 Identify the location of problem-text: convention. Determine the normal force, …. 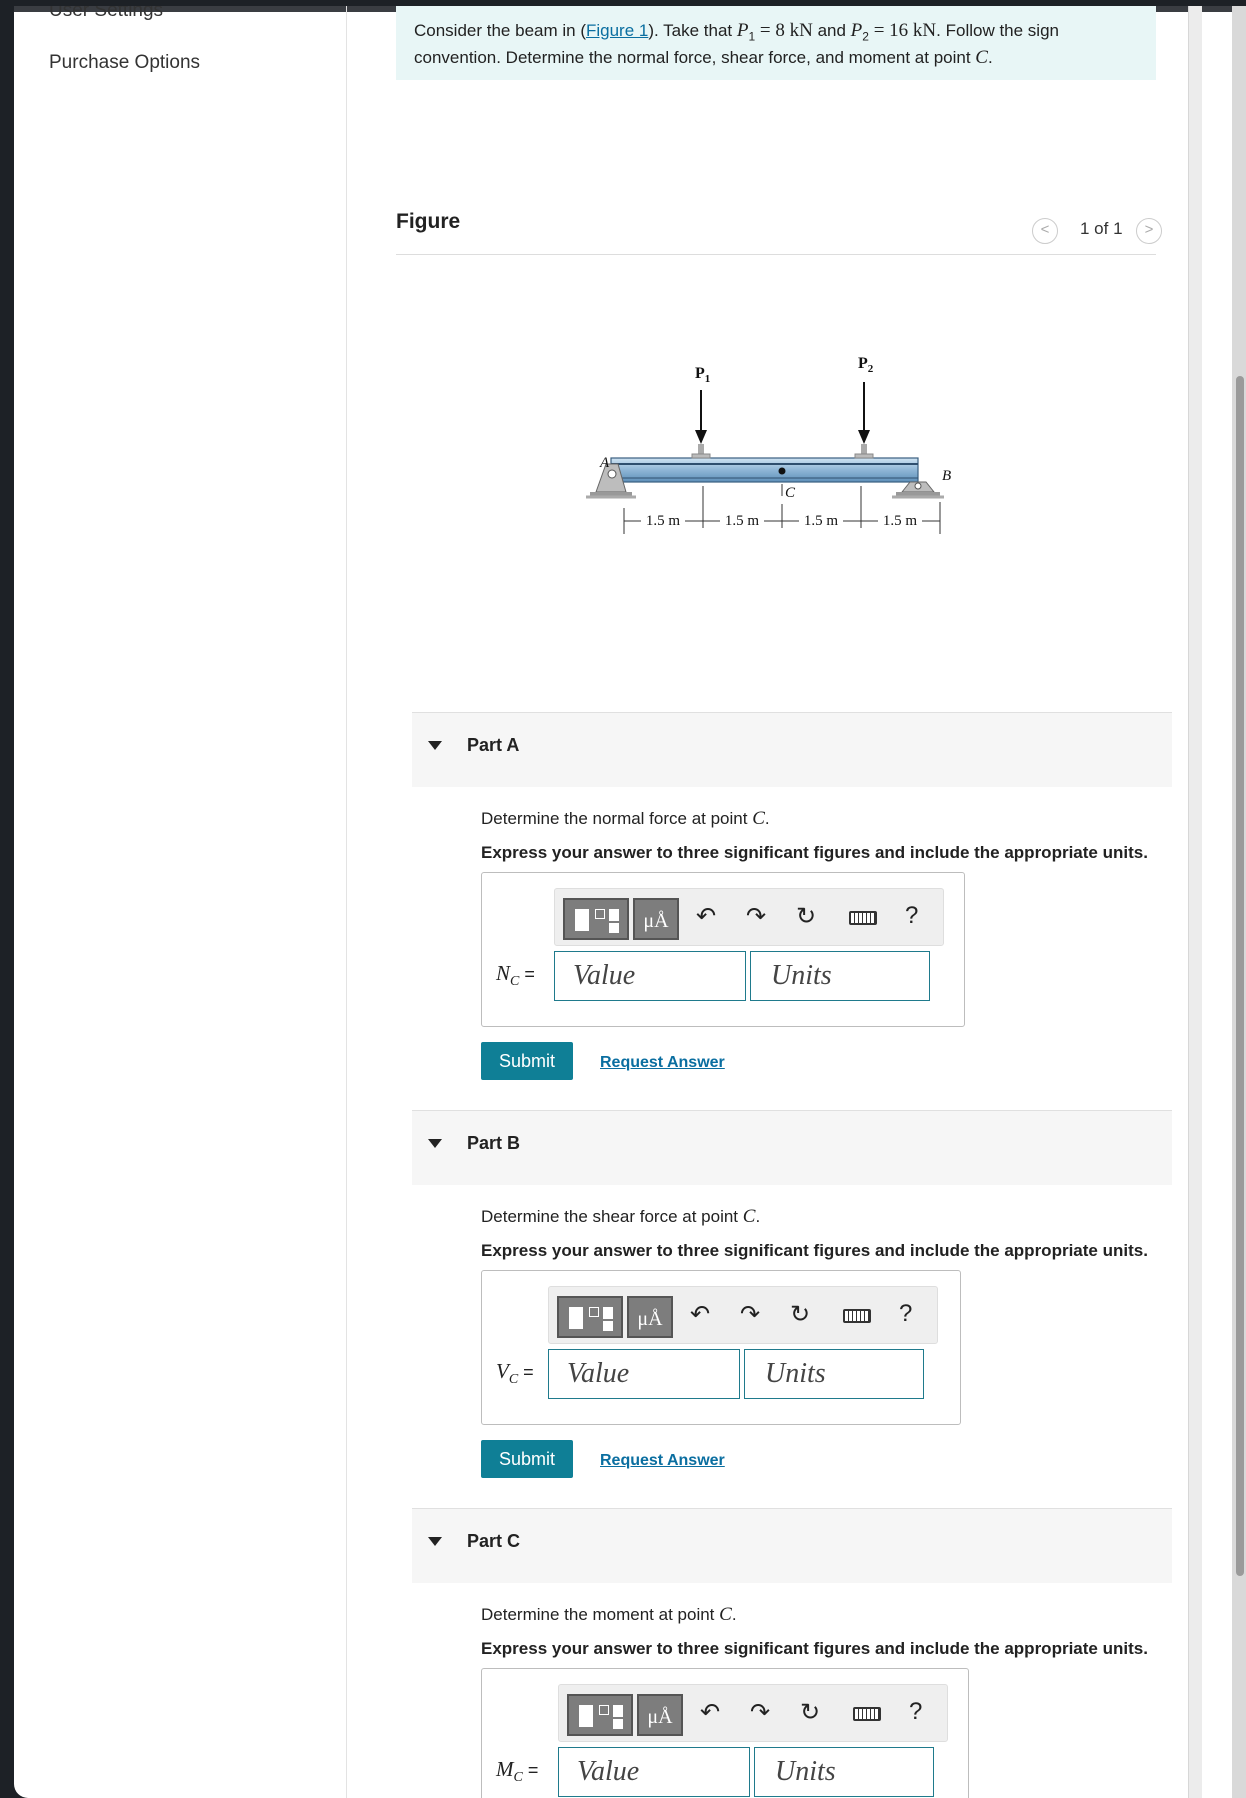
(695, 58).